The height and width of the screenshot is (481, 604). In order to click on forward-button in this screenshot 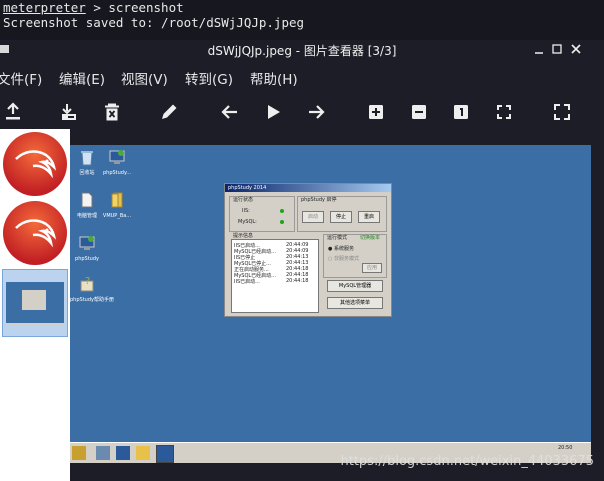, I will do `click(316, 112)`.